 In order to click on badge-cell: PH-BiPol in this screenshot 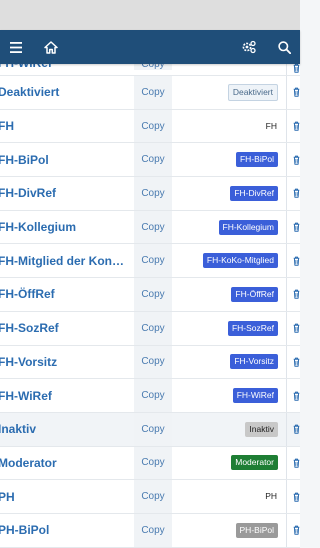, I will do `click(226, 530)`.